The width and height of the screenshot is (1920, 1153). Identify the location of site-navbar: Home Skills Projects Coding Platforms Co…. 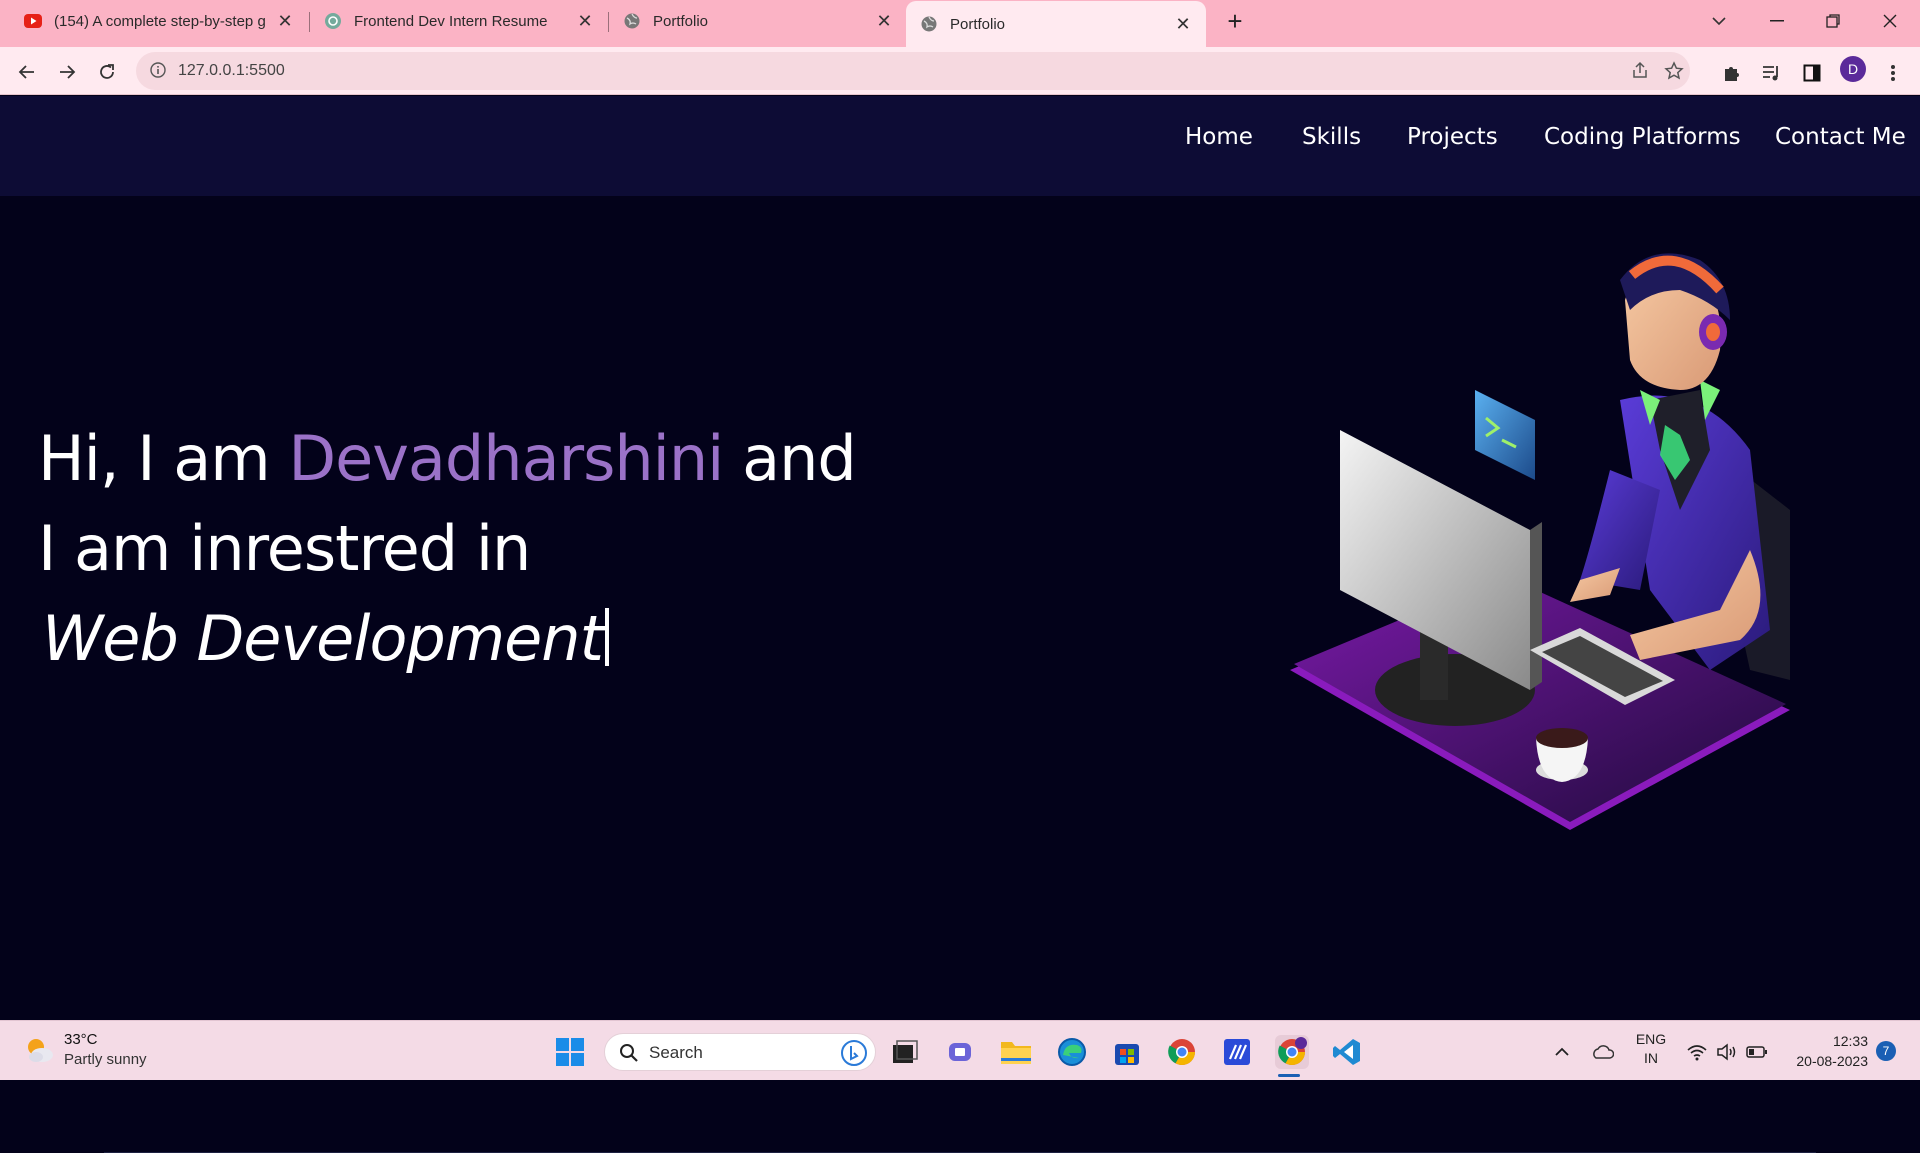
(960, 146).